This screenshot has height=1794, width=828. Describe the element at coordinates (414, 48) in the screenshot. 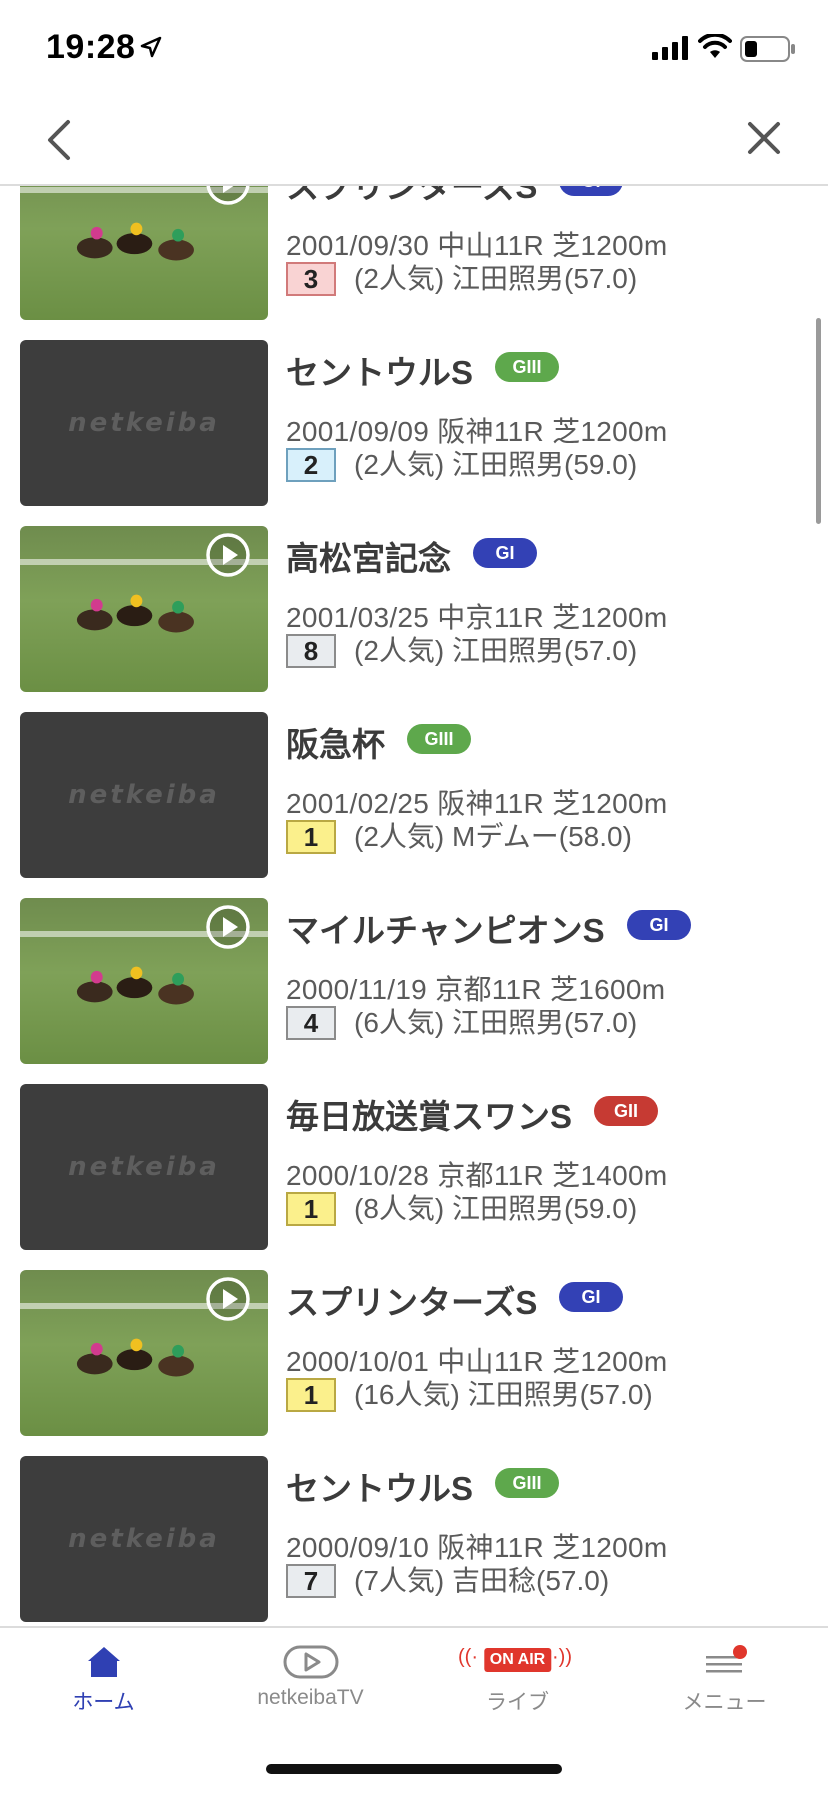

I see `status-bar: 19:28` at that location.